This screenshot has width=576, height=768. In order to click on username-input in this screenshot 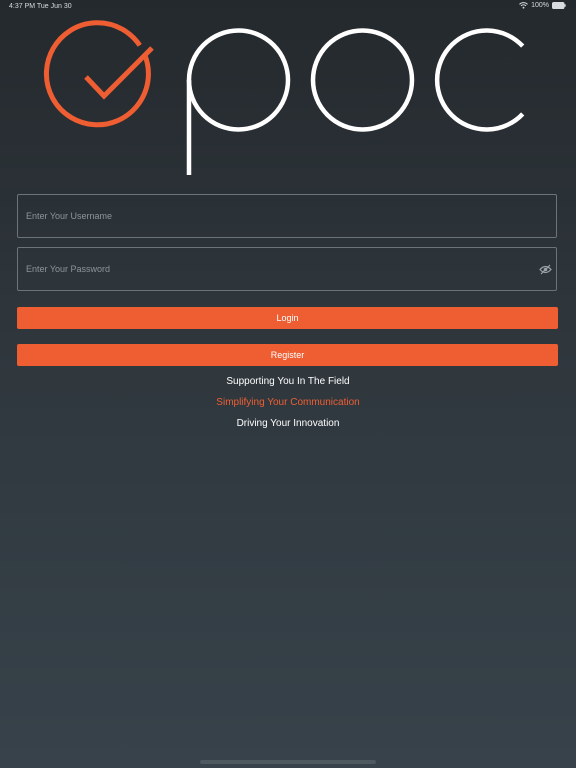, I will do `click(287, 216)`.